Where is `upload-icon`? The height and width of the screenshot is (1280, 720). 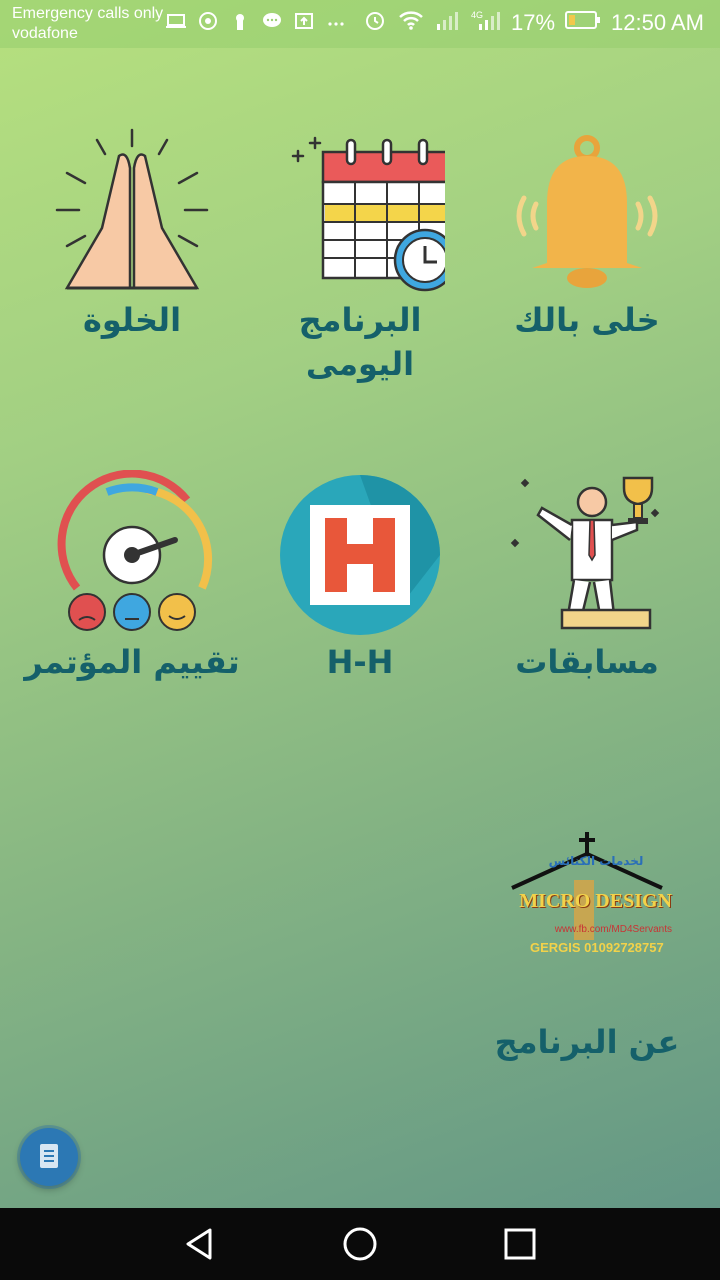
upload-icon is located at coordinates (304, 23).